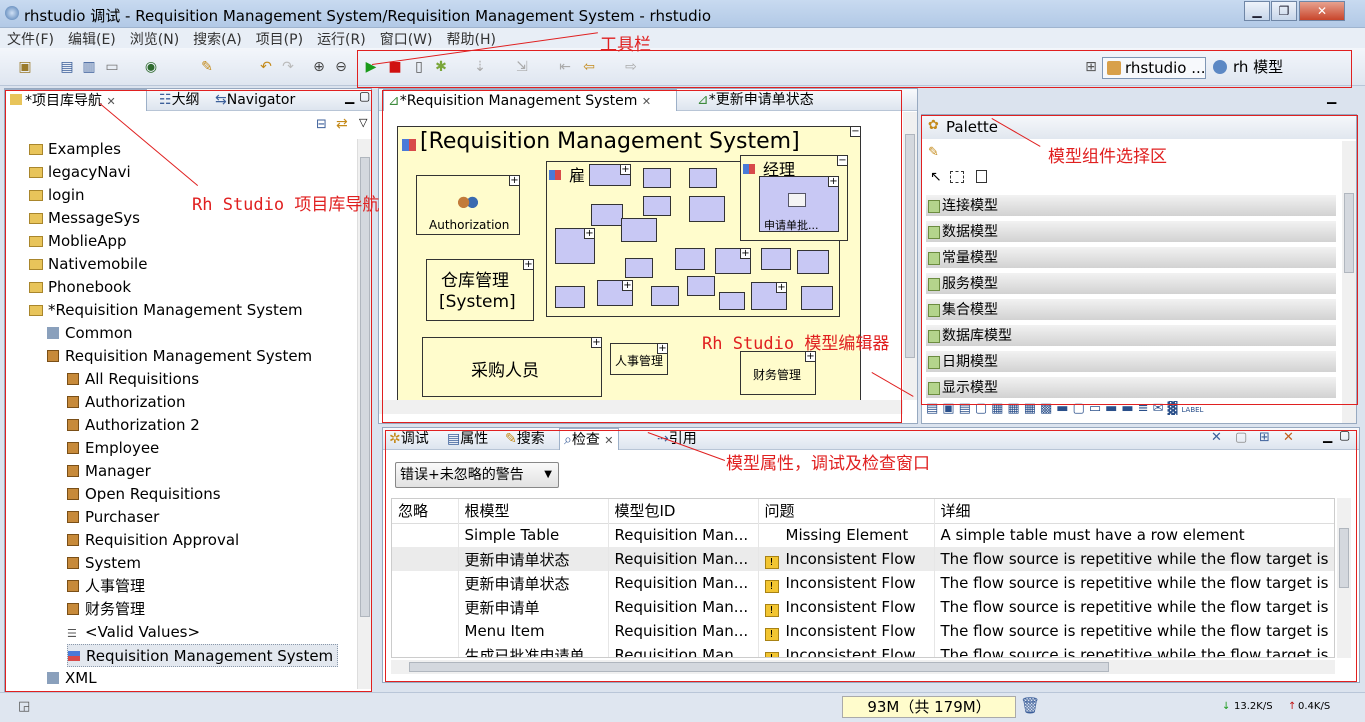  Describe the element at coordinates (151, 67) in the screenshot. I see `search-icon: ◉` at that location.